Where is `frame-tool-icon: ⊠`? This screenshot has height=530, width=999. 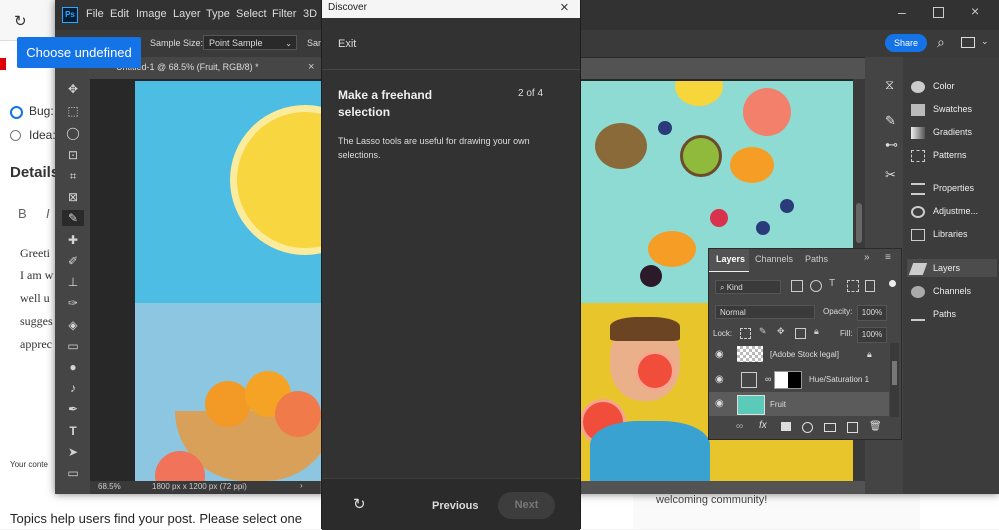 frame-tool-icon: ⊠ is located at coordinates (73, 197).